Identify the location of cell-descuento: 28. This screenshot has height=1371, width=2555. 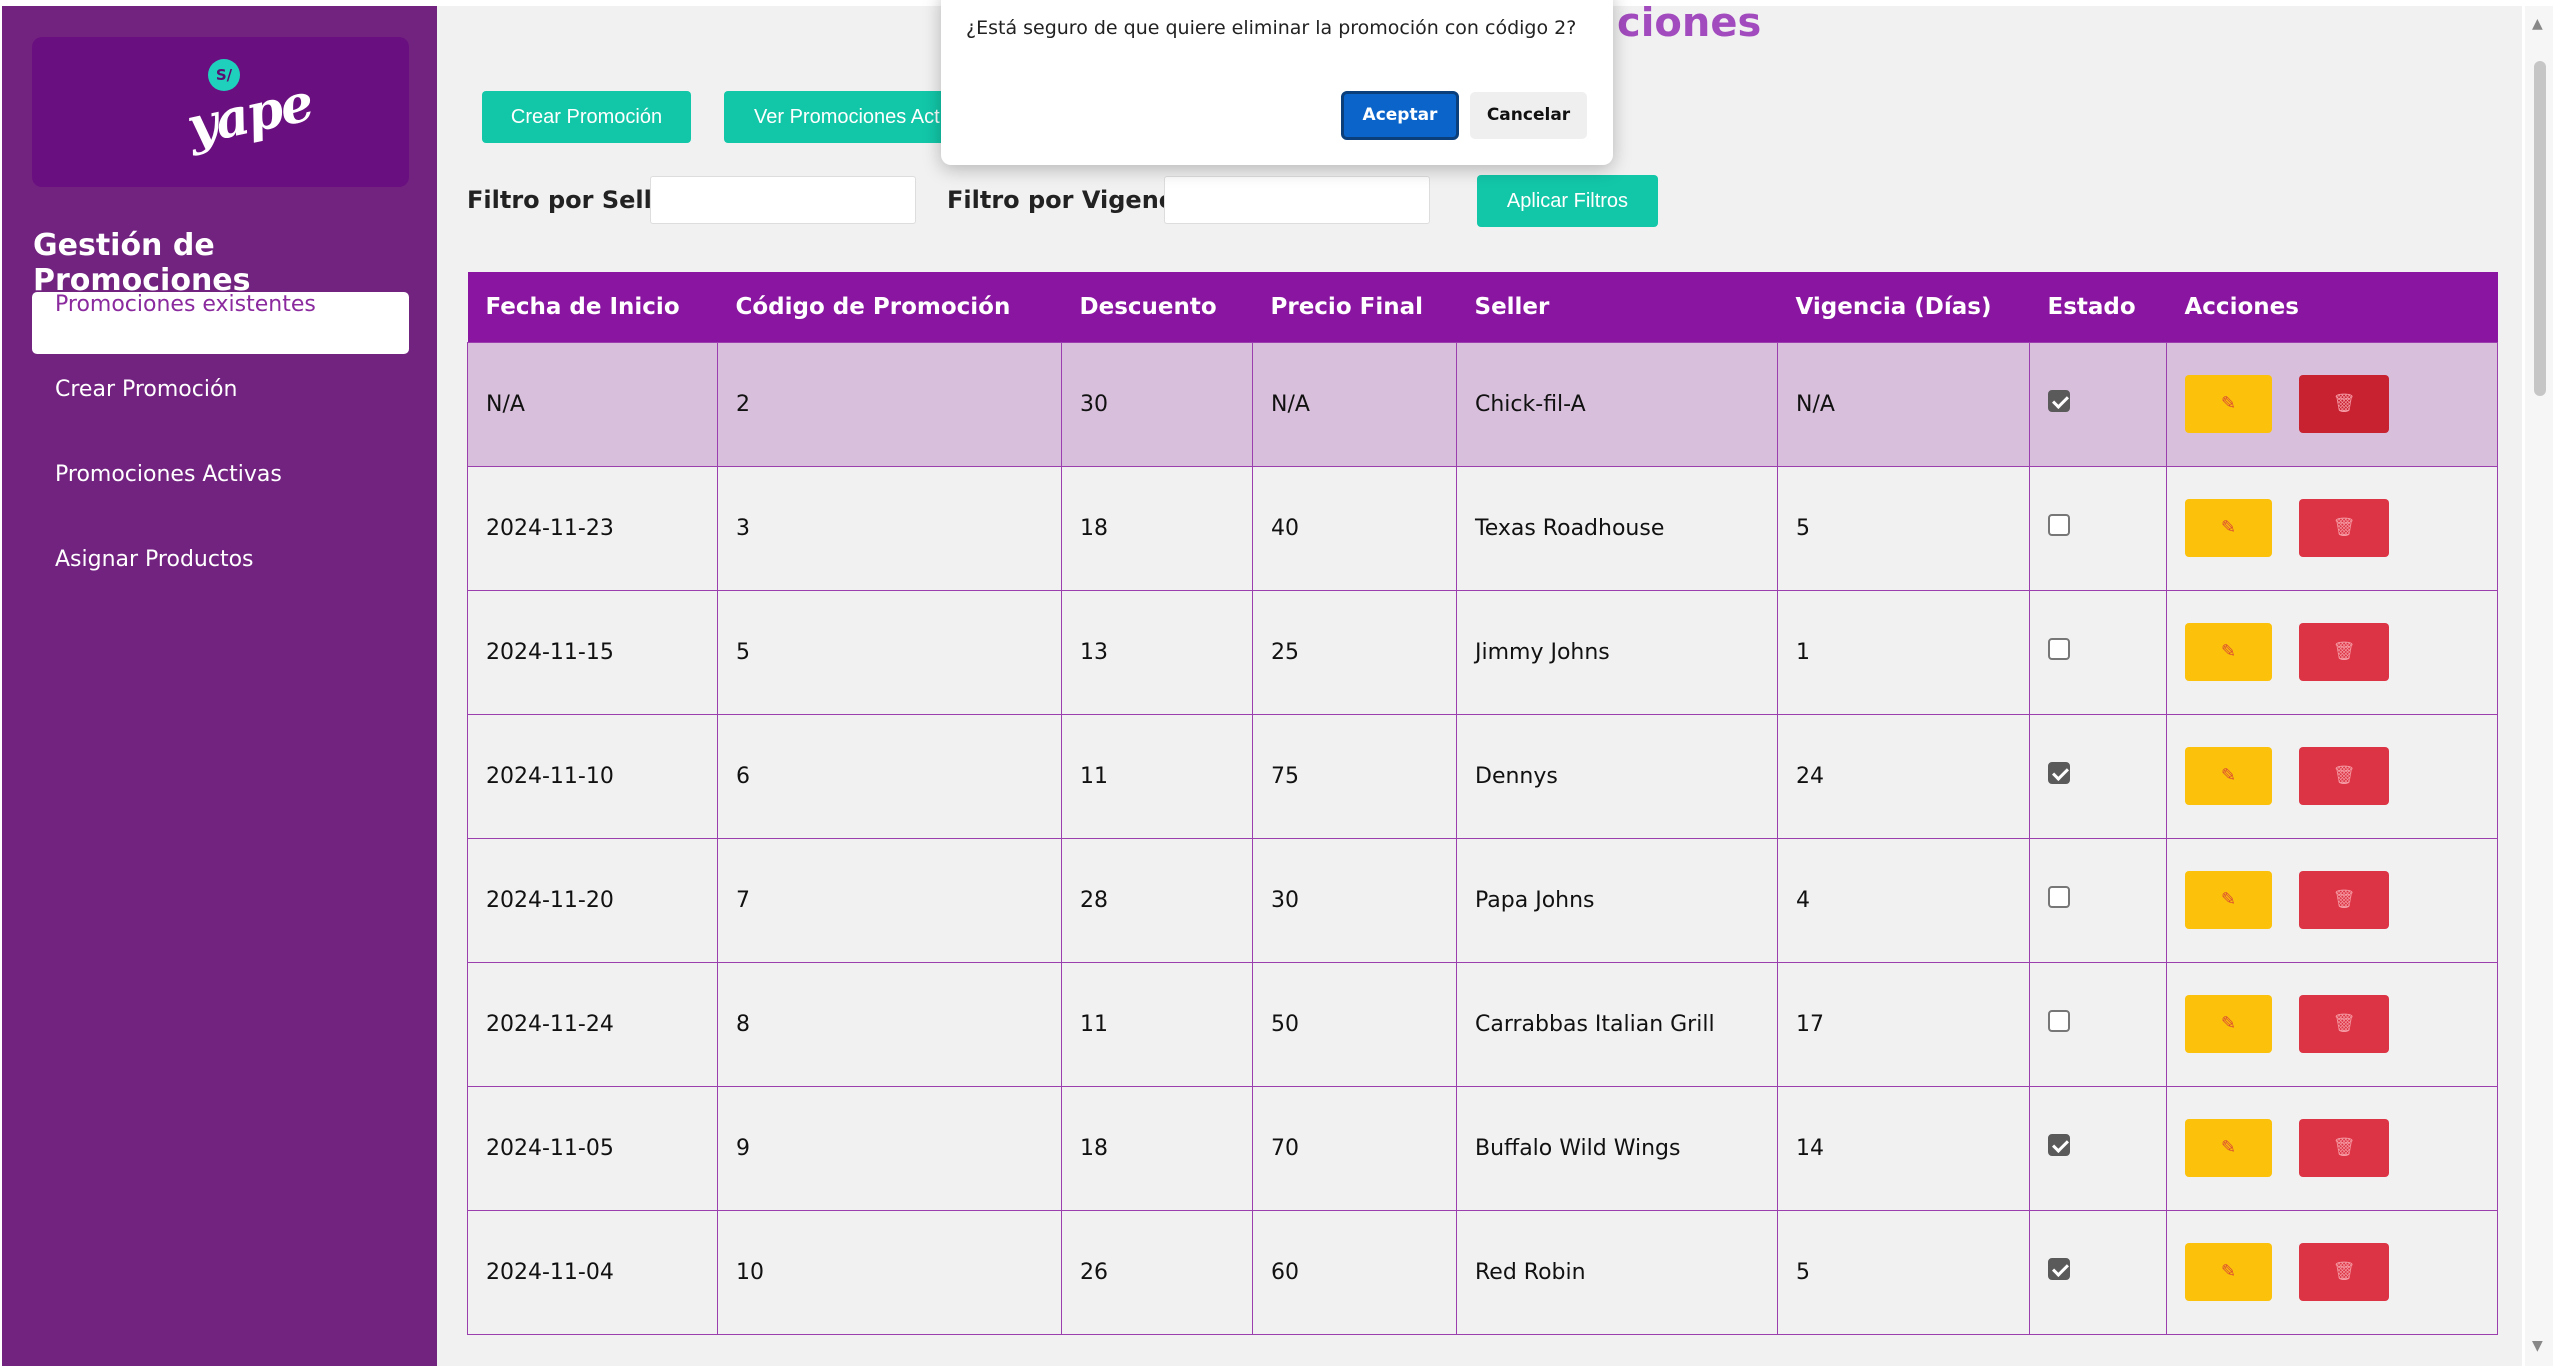
(1157, 900).